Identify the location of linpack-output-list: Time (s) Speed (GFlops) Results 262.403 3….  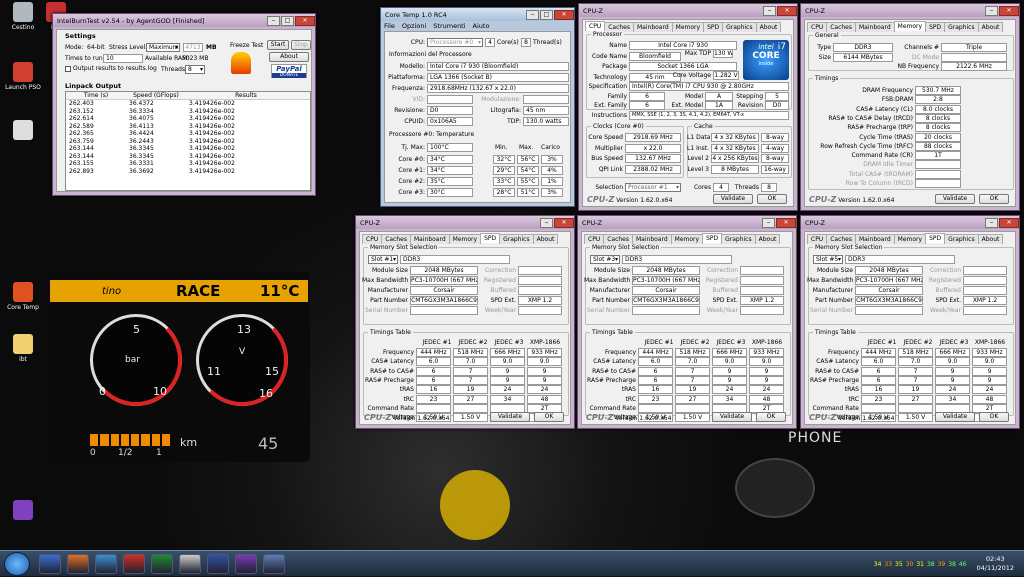
(188, 141).